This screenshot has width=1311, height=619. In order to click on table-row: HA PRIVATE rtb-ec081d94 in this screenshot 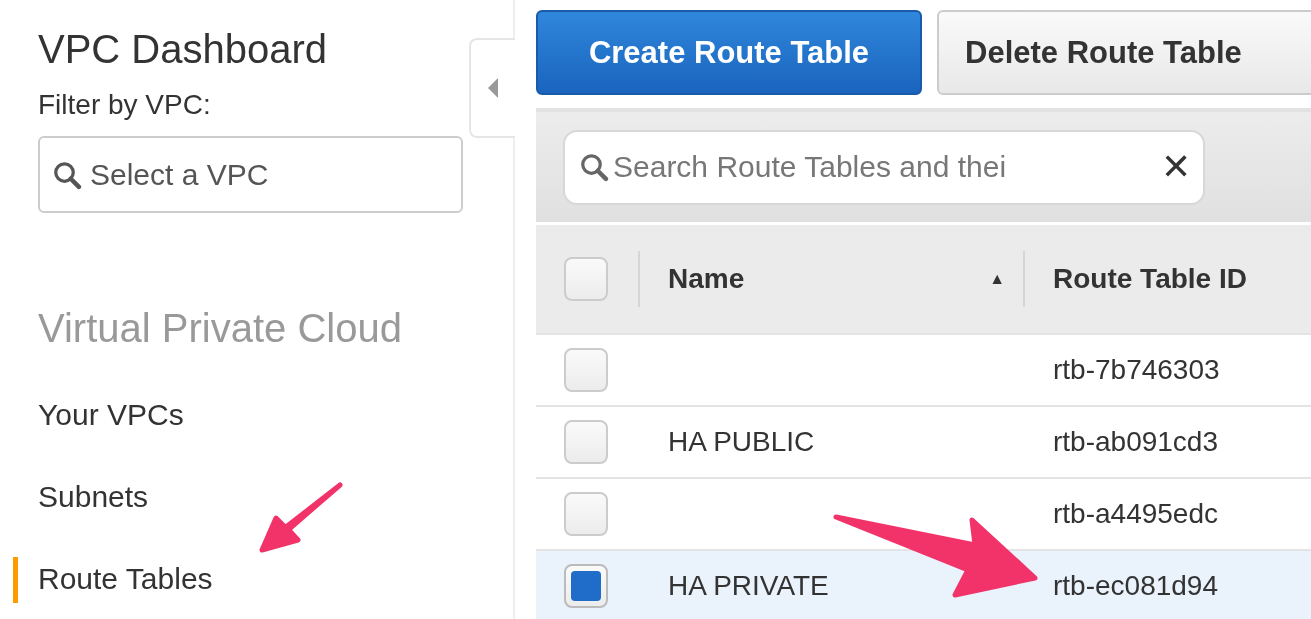, I will do `click(923, 585)`.